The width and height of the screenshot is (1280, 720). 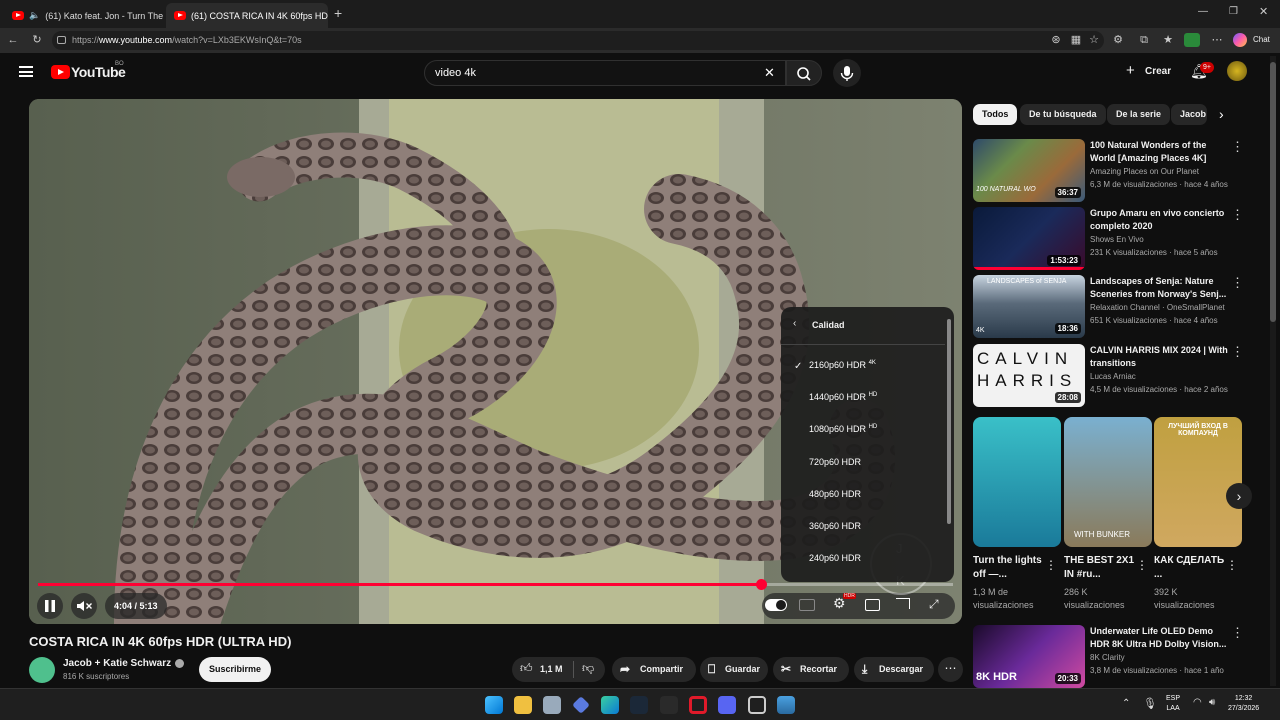 I want to click on avatar, so click(x=1237, y=71).